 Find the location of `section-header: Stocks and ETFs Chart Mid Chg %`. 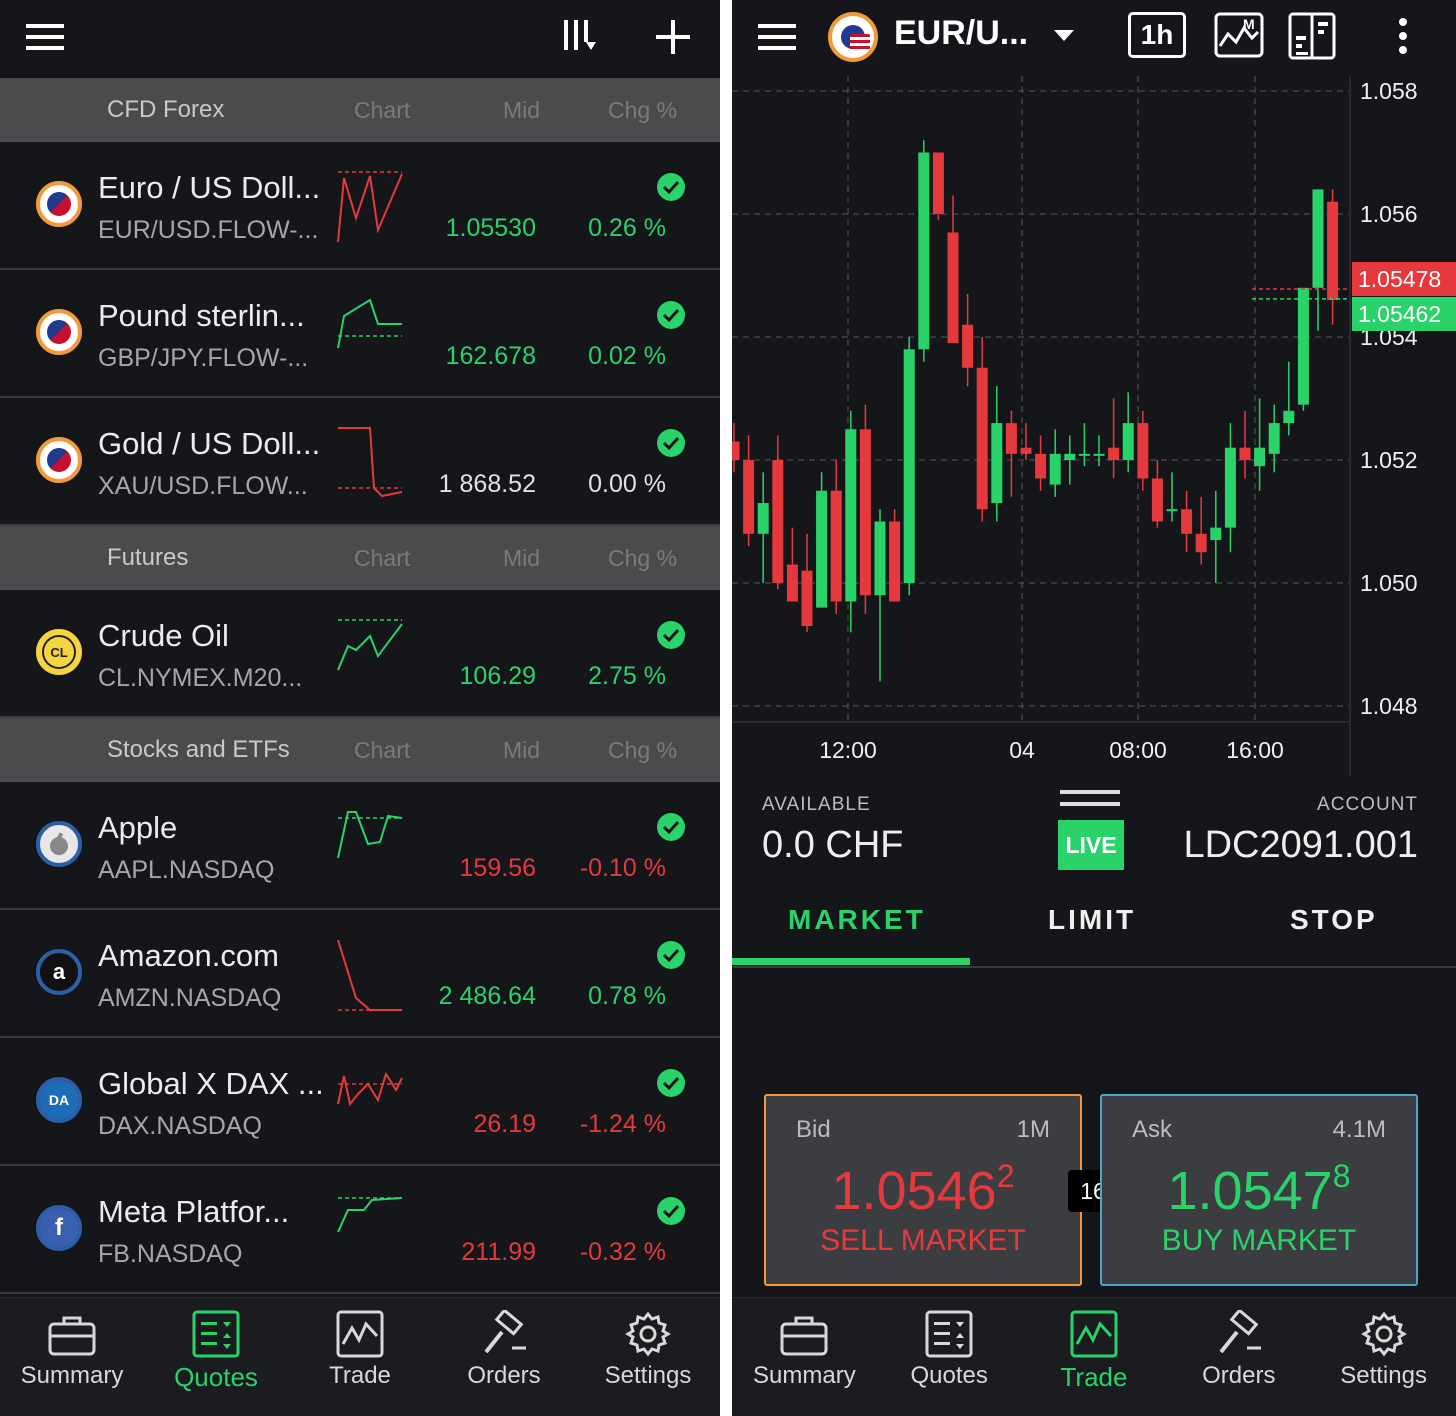

section-header: Stocks and ETFs Chart Mid Chg % is located at coordinates (360, 750).